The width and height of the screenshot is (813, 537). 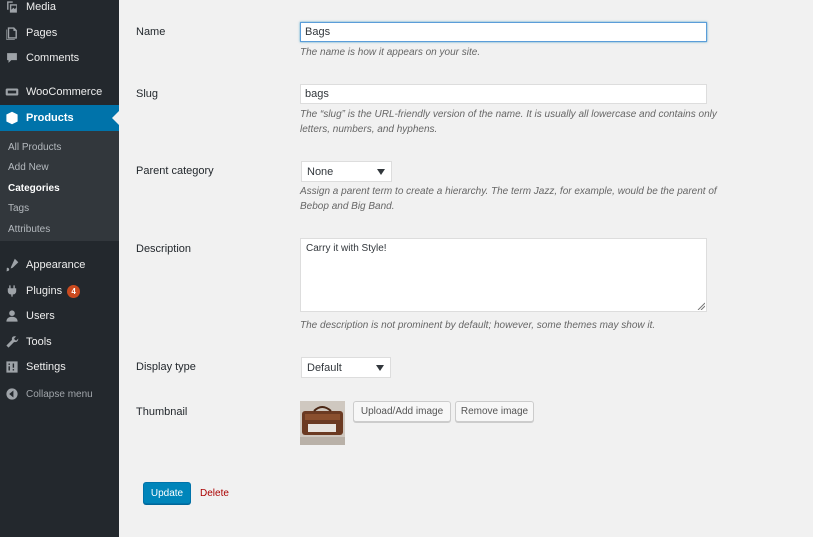 What do you see at coordinates (151, 32) in the screenshot?
I see `name-label: Name` at bounding box center [151, 32].